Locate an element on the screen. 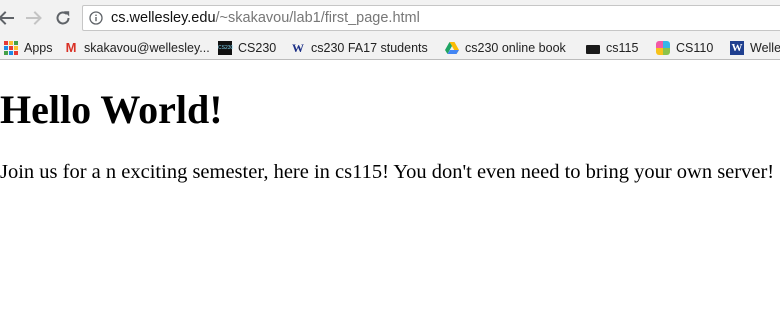 This screenshot has height=327, width=780. page-title: Hello World! is located at coordinates (111, 109).